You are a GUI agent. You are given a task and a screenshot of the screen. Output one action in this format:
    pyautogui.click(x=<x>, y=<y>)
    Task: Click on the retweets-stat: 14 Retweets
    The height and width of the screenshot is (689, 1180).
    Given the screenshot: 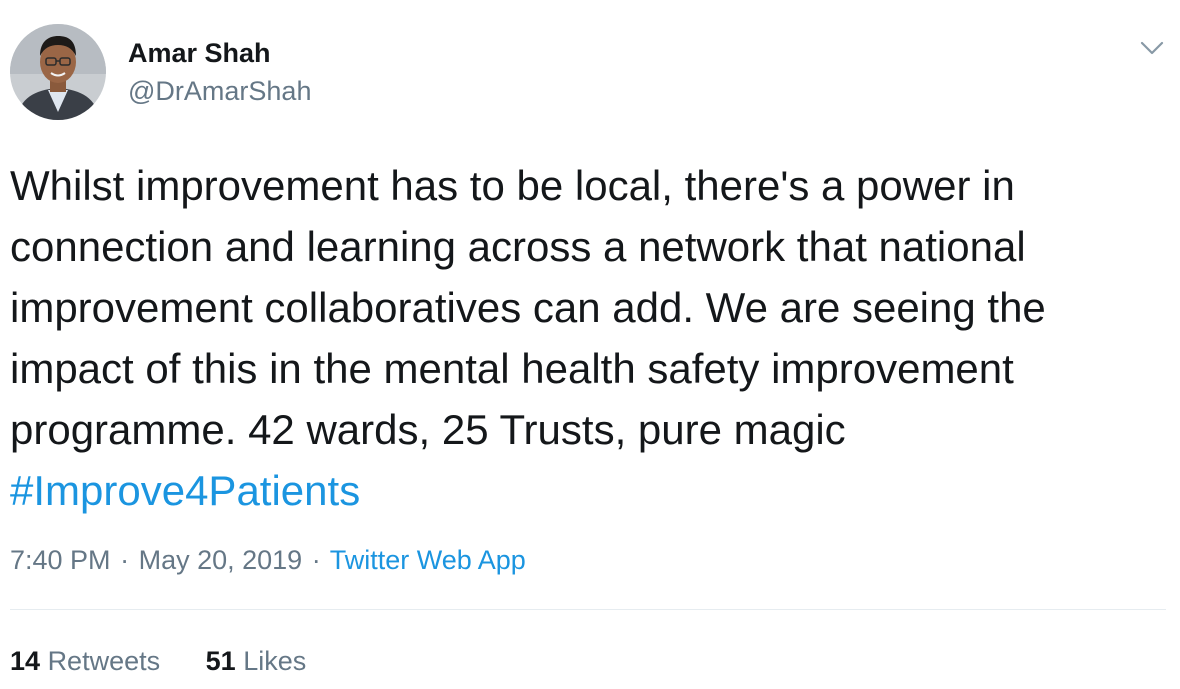 What is the action you would take?
    pyautogui.click(x=85, y=661)
    